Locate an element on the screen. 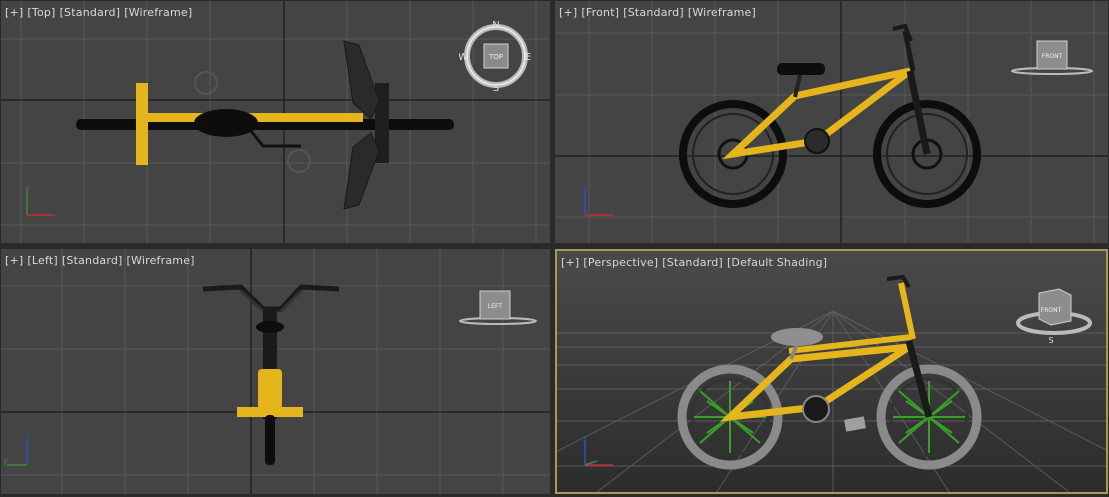  viewport-label-left: [+] [Left] [Standard] [Wireframe] is located at coordinates (102, 260).